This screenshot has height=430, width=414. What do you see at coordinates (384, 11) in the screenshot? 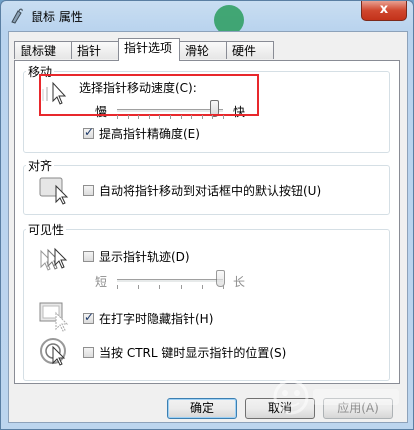
I see `close-button: x` at bounding box center [384, 11].